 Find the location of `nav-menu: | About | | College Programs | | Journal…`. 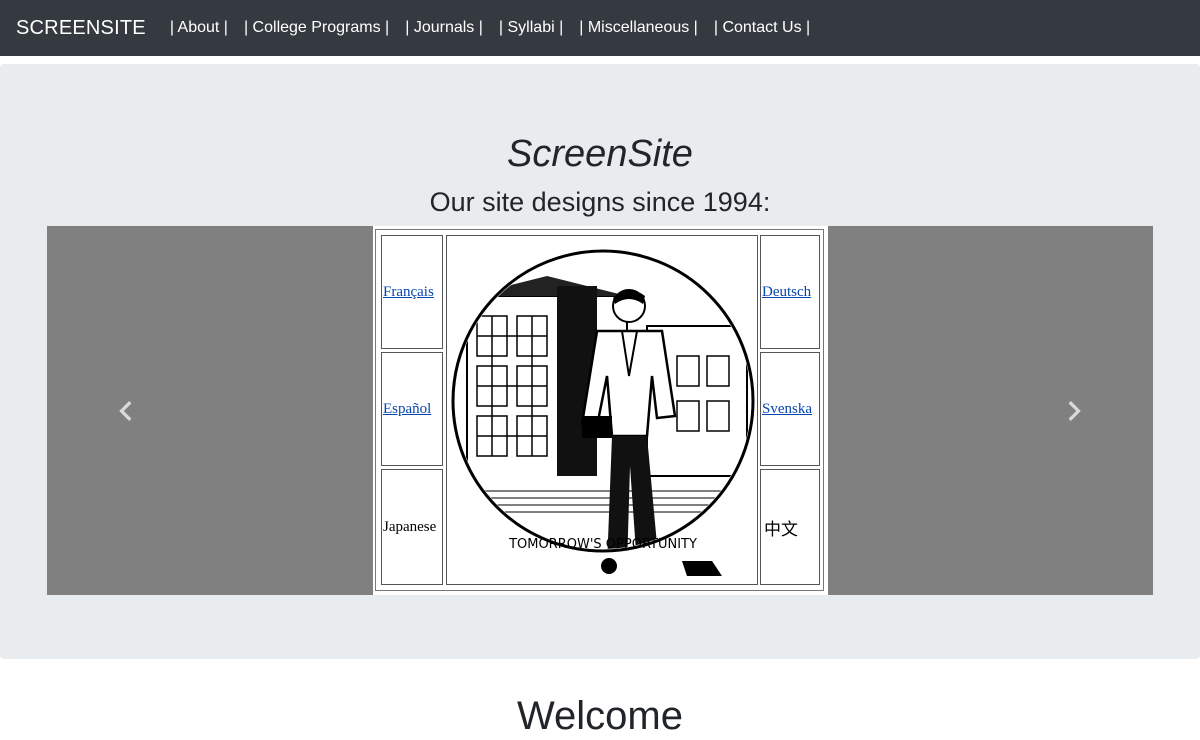

nav-menu: | About | | College Programs | | Journal… is located at coordinates (498, 28).